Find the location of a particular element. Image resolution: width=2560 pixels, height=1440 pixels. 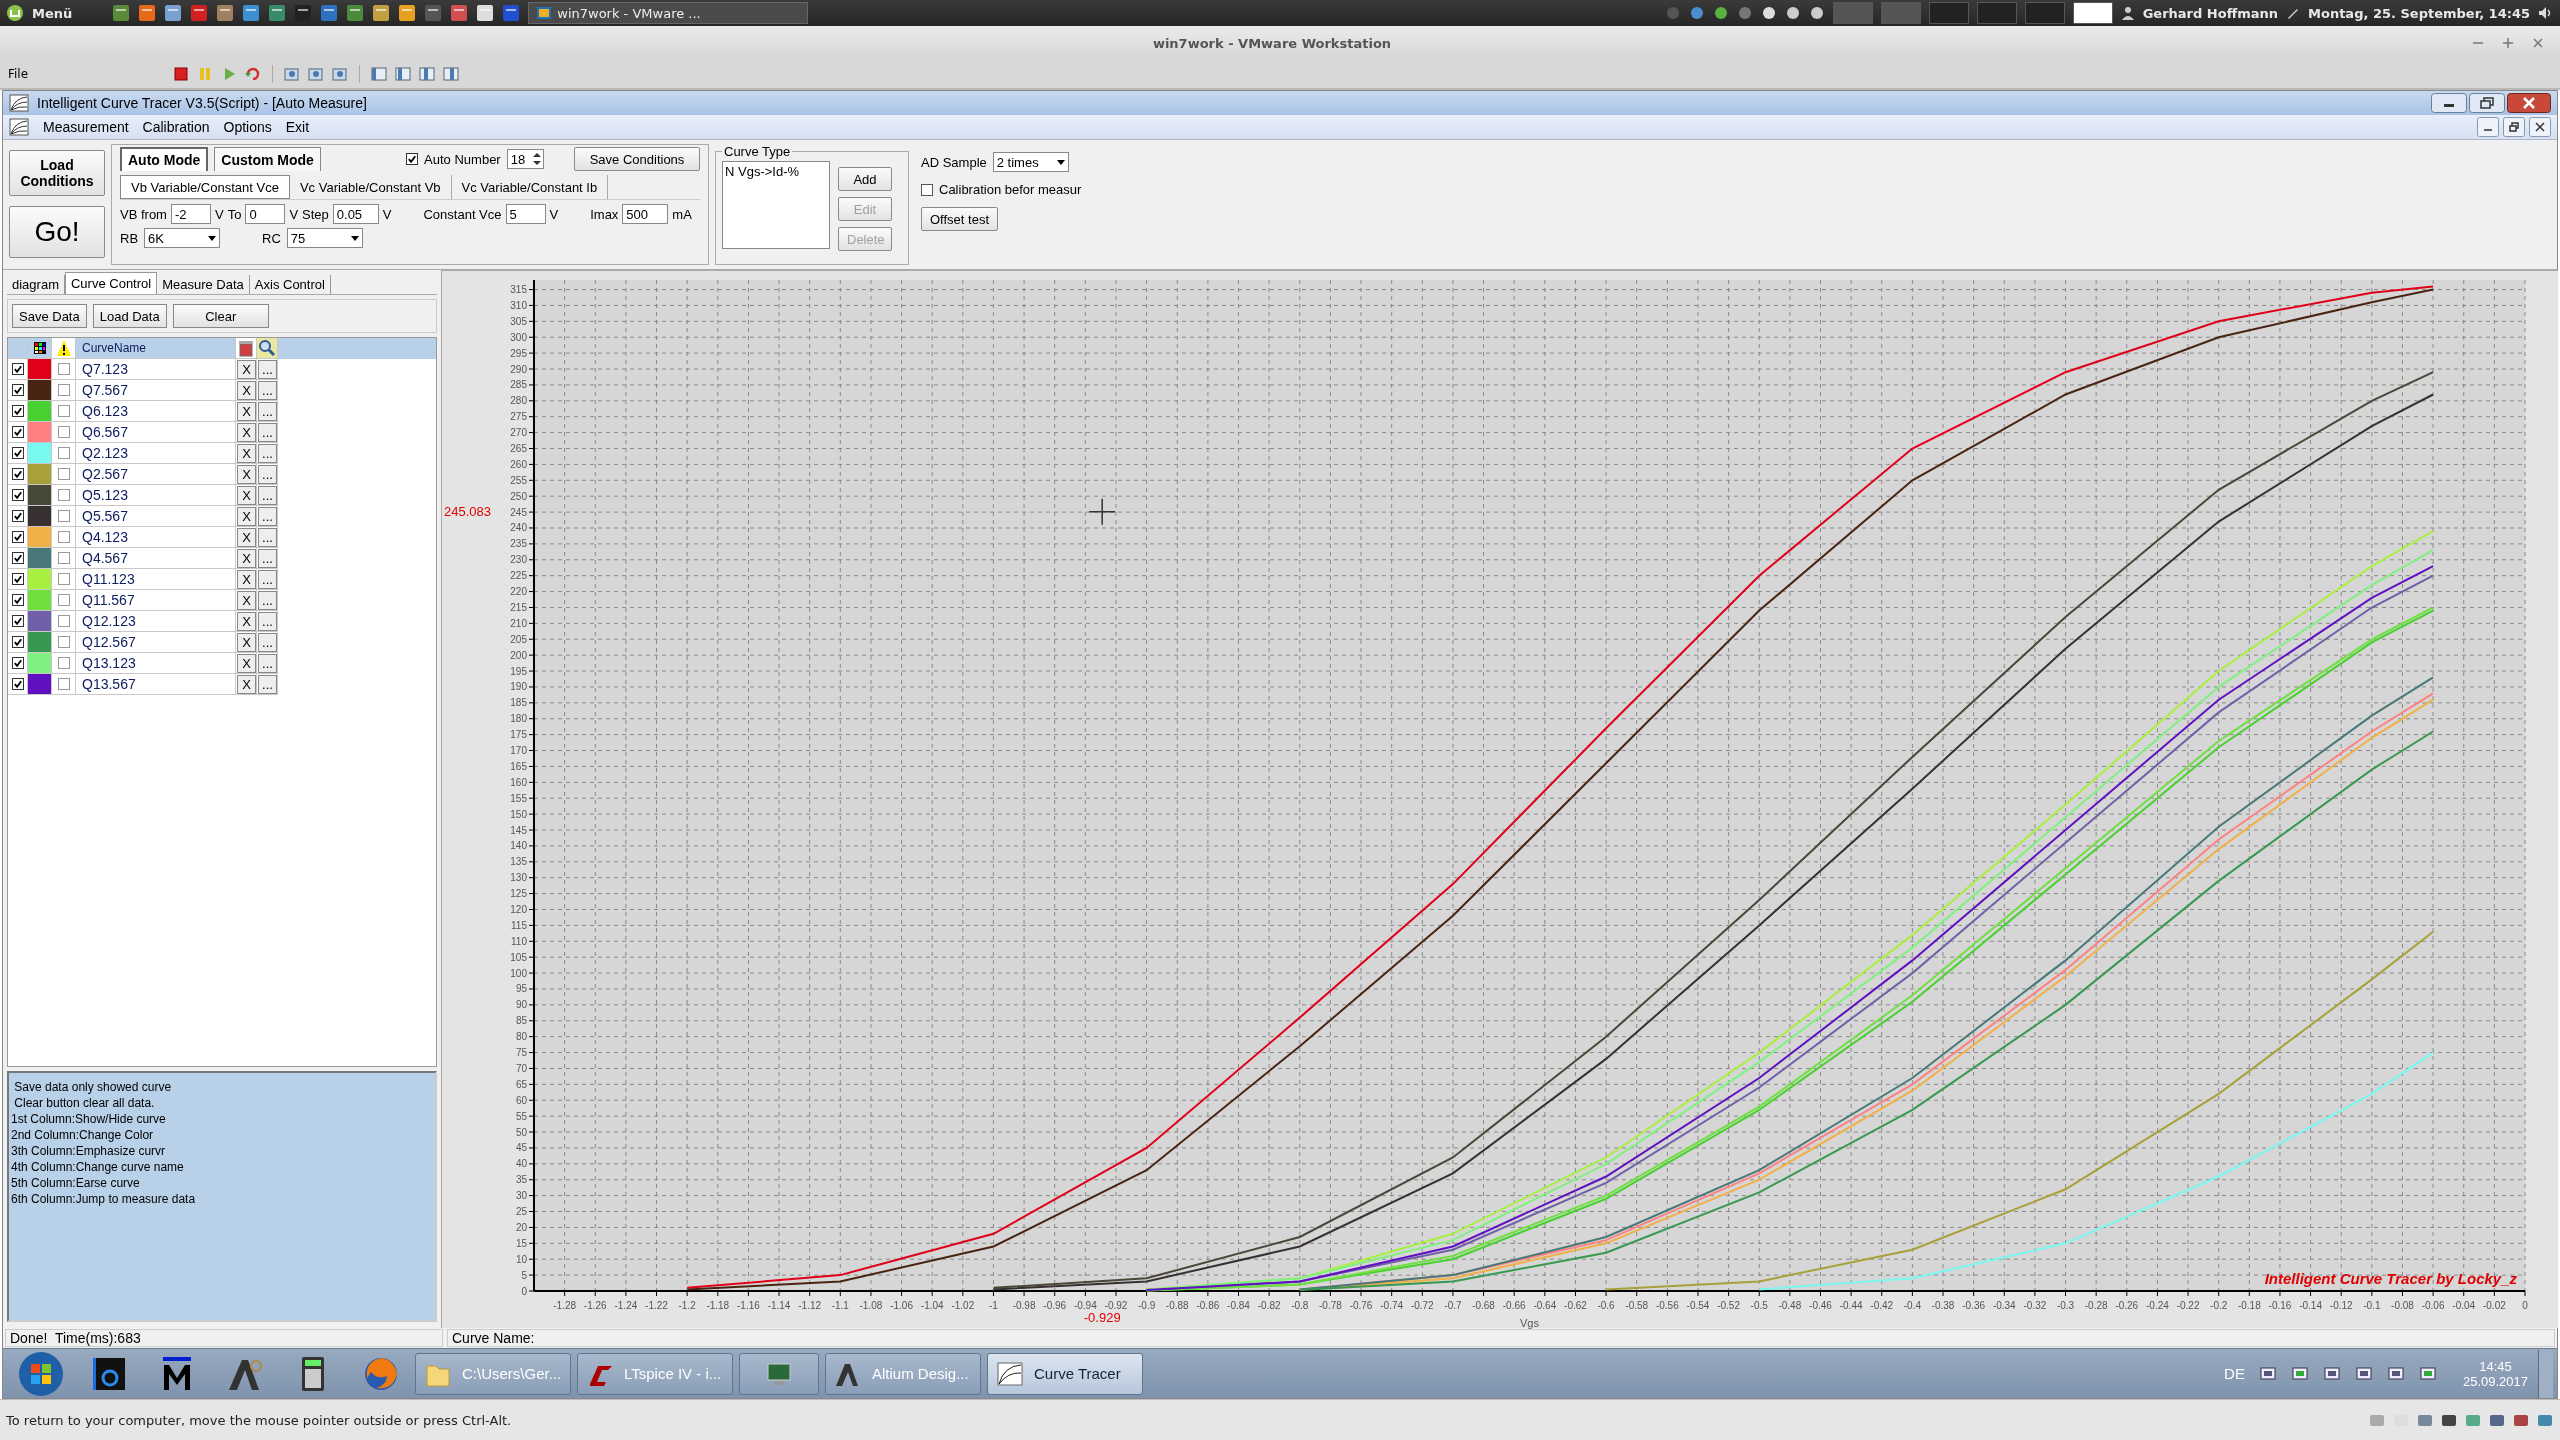

load-conditions-button: Load Conditions is located at coordinates (57, 173).